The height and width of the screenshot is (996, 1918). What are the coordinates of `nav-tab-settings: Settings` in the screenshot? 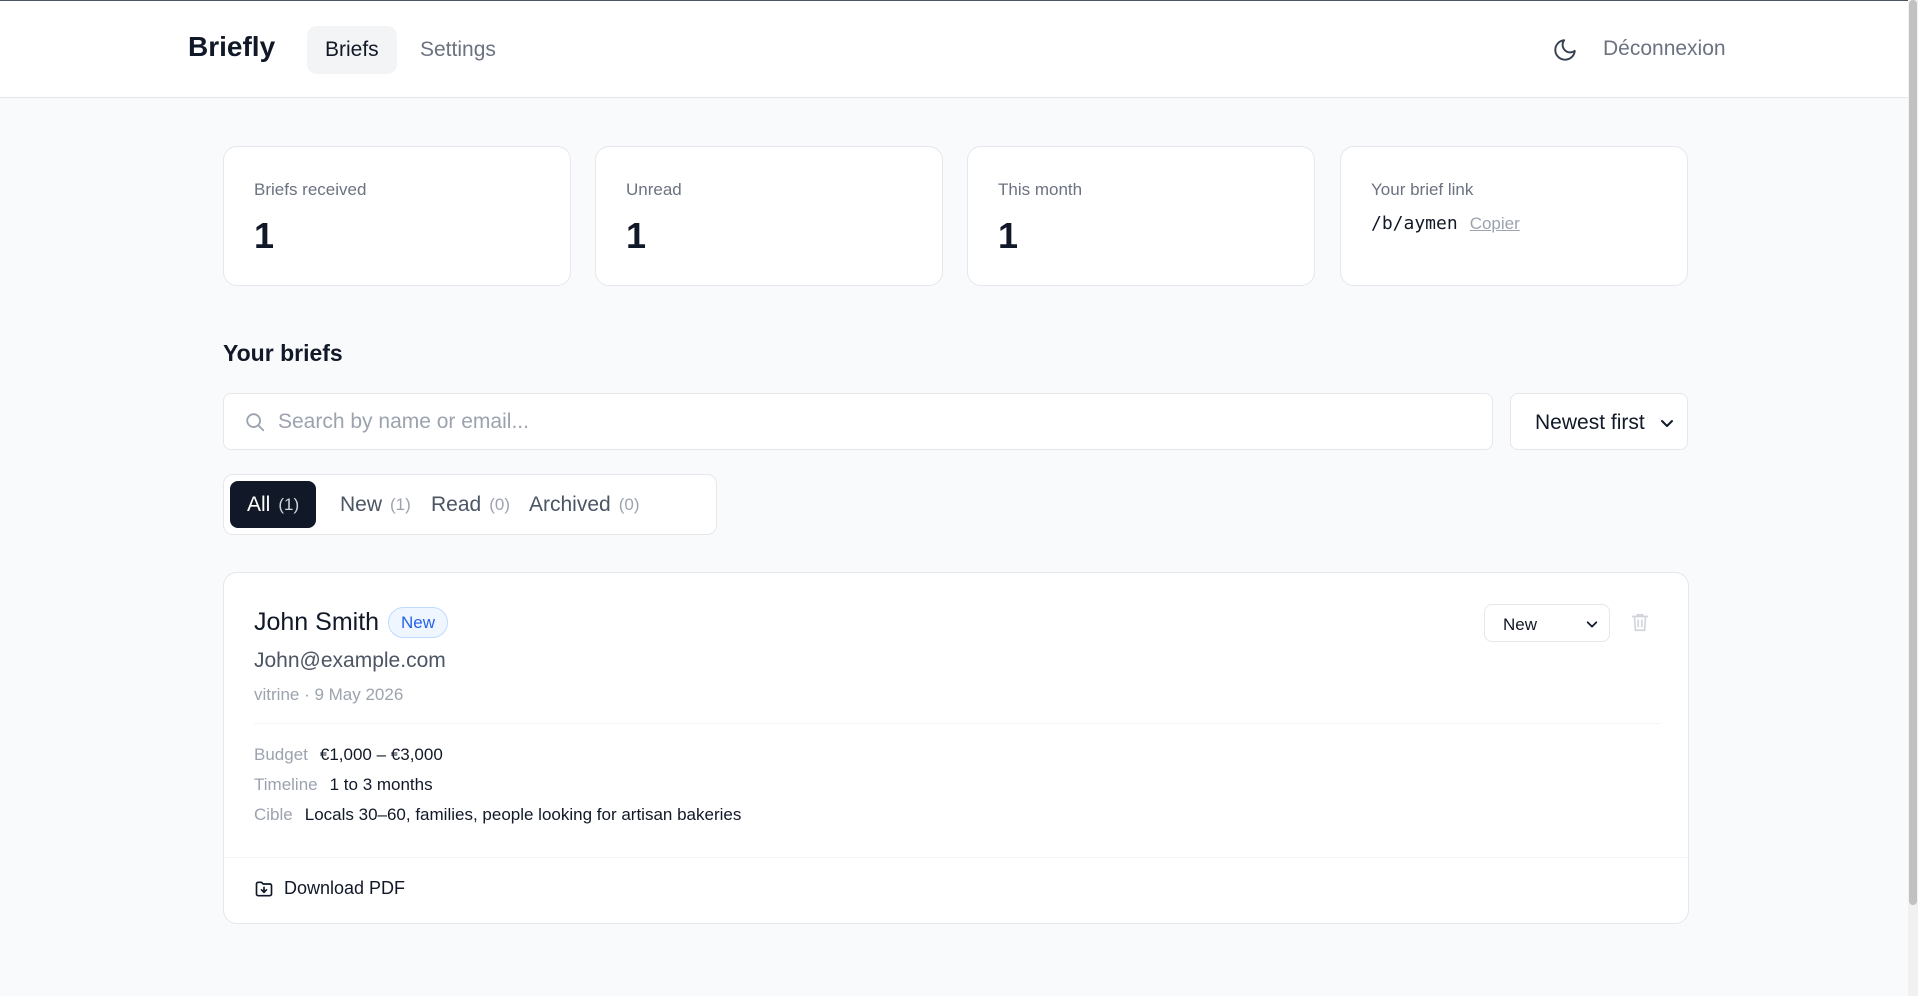 It's located at (458, 50).